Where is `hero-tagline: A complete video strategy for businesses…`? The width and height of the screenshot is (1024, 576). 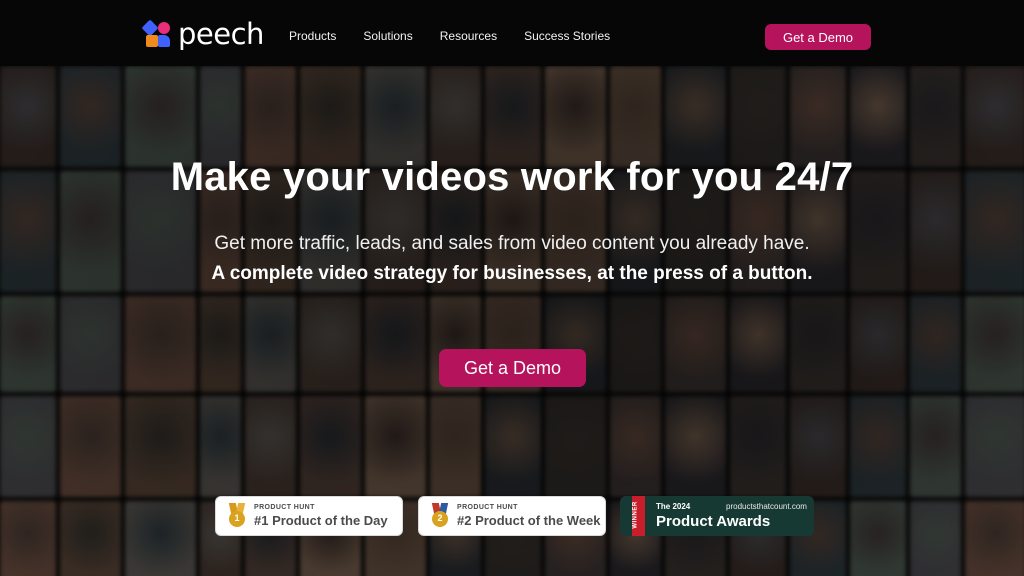
hero-tagline: A complete video strategy for businesses… is located at coordinates (512, 273).